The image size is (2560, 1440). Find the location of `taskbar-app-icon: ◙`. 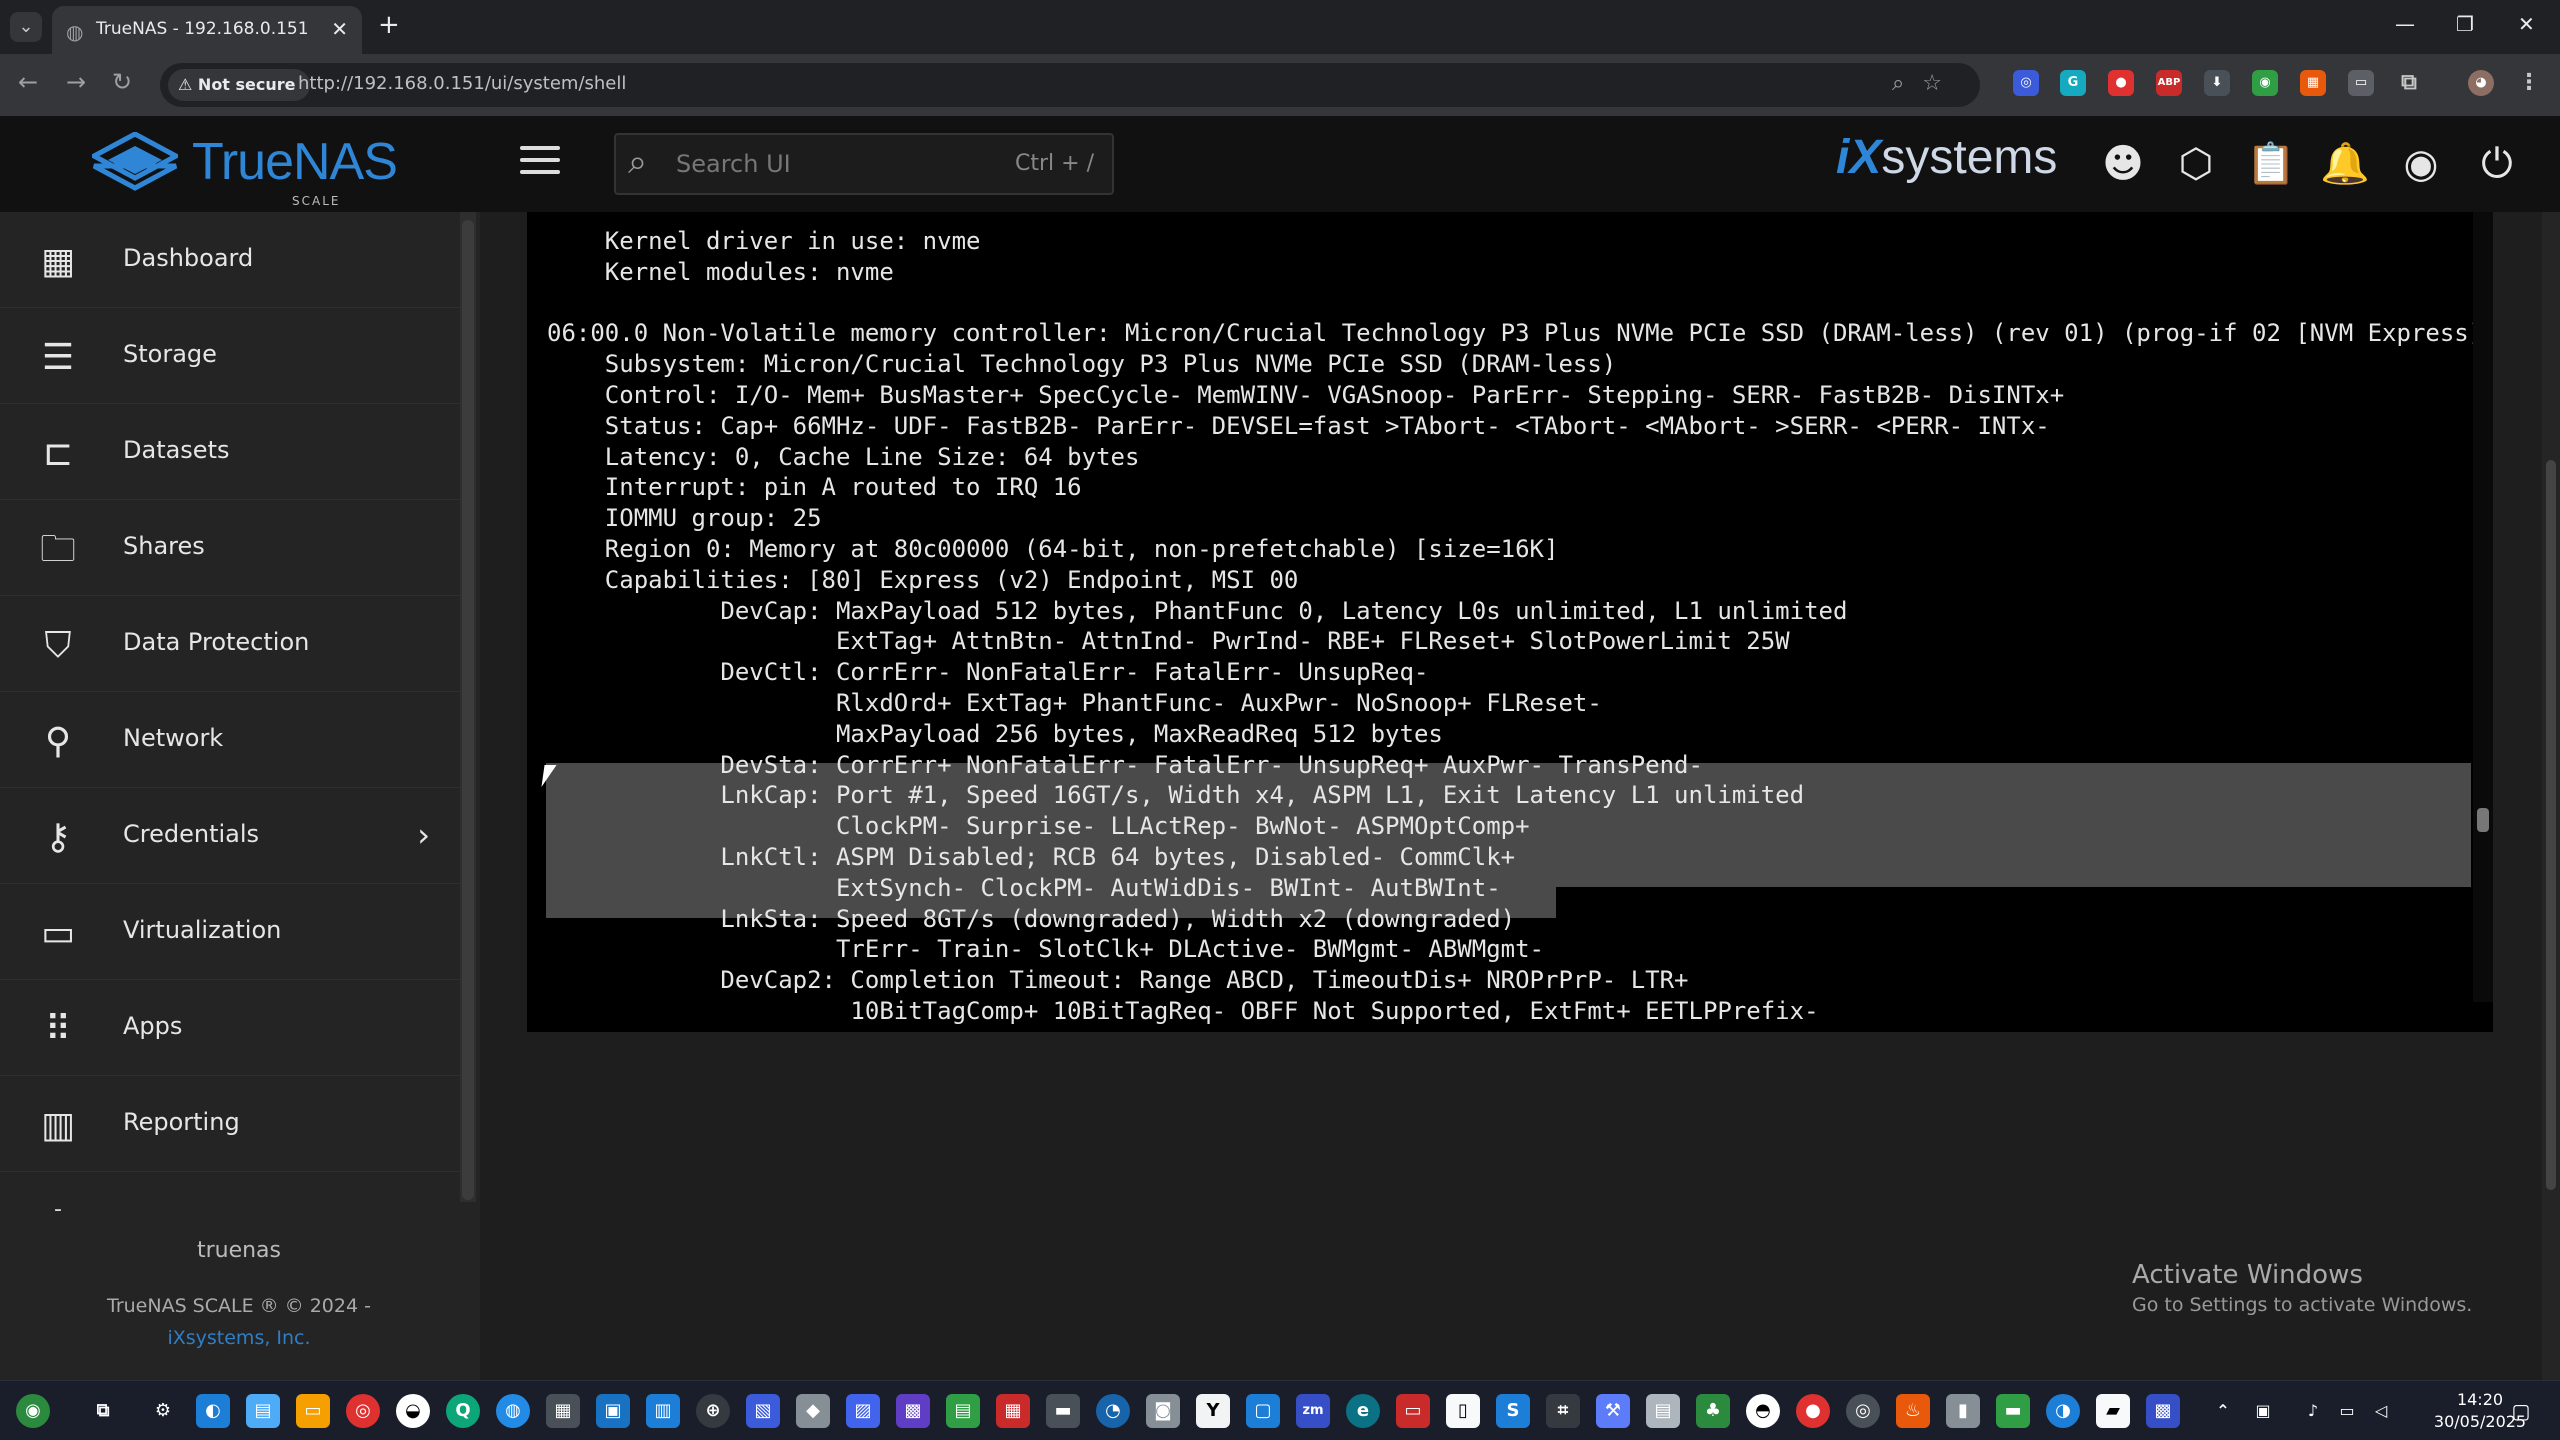

taskbar-app-icon: ◙ is located at coordinates (1163, 1411).